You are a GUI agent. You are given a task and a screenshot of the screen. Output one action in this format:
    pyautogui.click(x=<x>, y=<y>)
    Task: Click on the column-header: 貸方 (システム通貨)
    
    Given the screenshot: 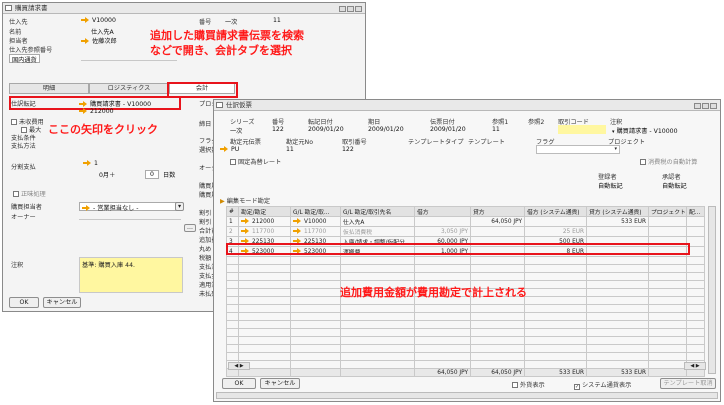 What is the action you would take?
    pyautogui.click(x=617, y=211)
    